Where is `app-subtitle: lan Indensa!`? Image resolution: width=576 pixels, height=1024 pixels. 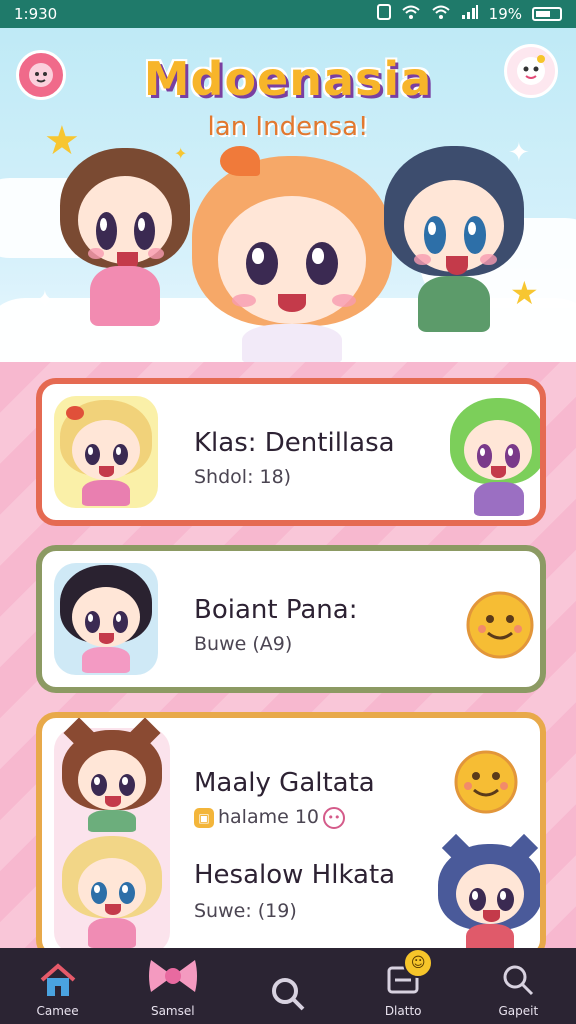
app-subtitle: lan Indensa! is located at coordinates (288, 127).